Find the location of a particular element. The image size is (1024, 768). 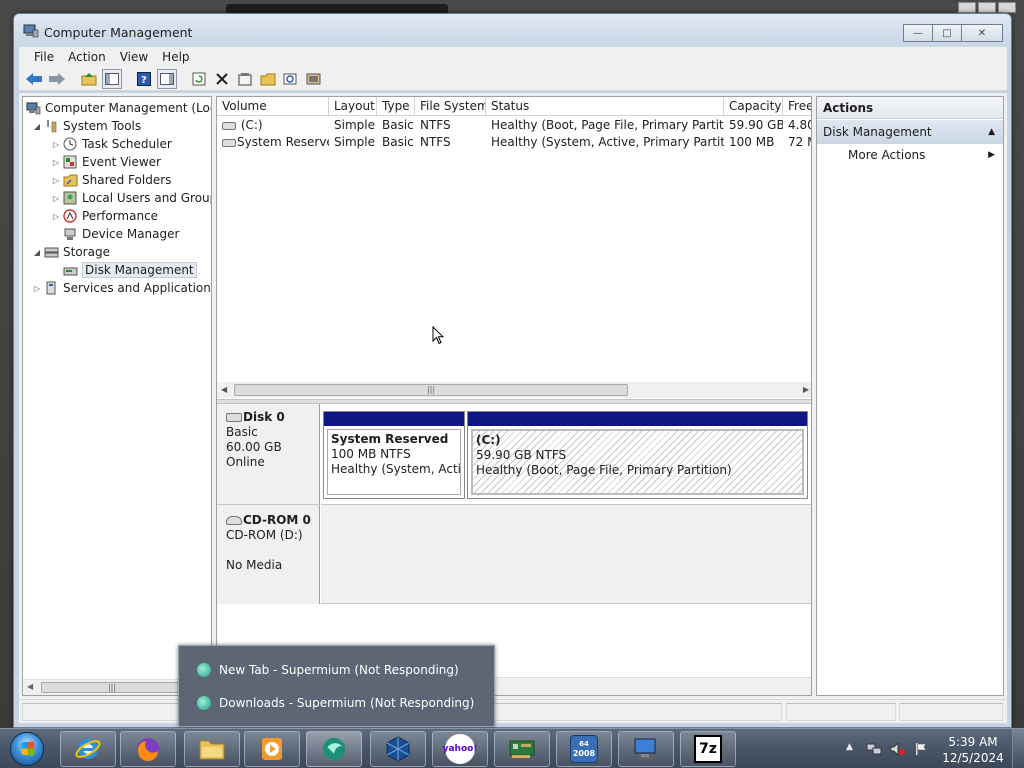

show-hide-action-icon is located at coordinates (167, 78).